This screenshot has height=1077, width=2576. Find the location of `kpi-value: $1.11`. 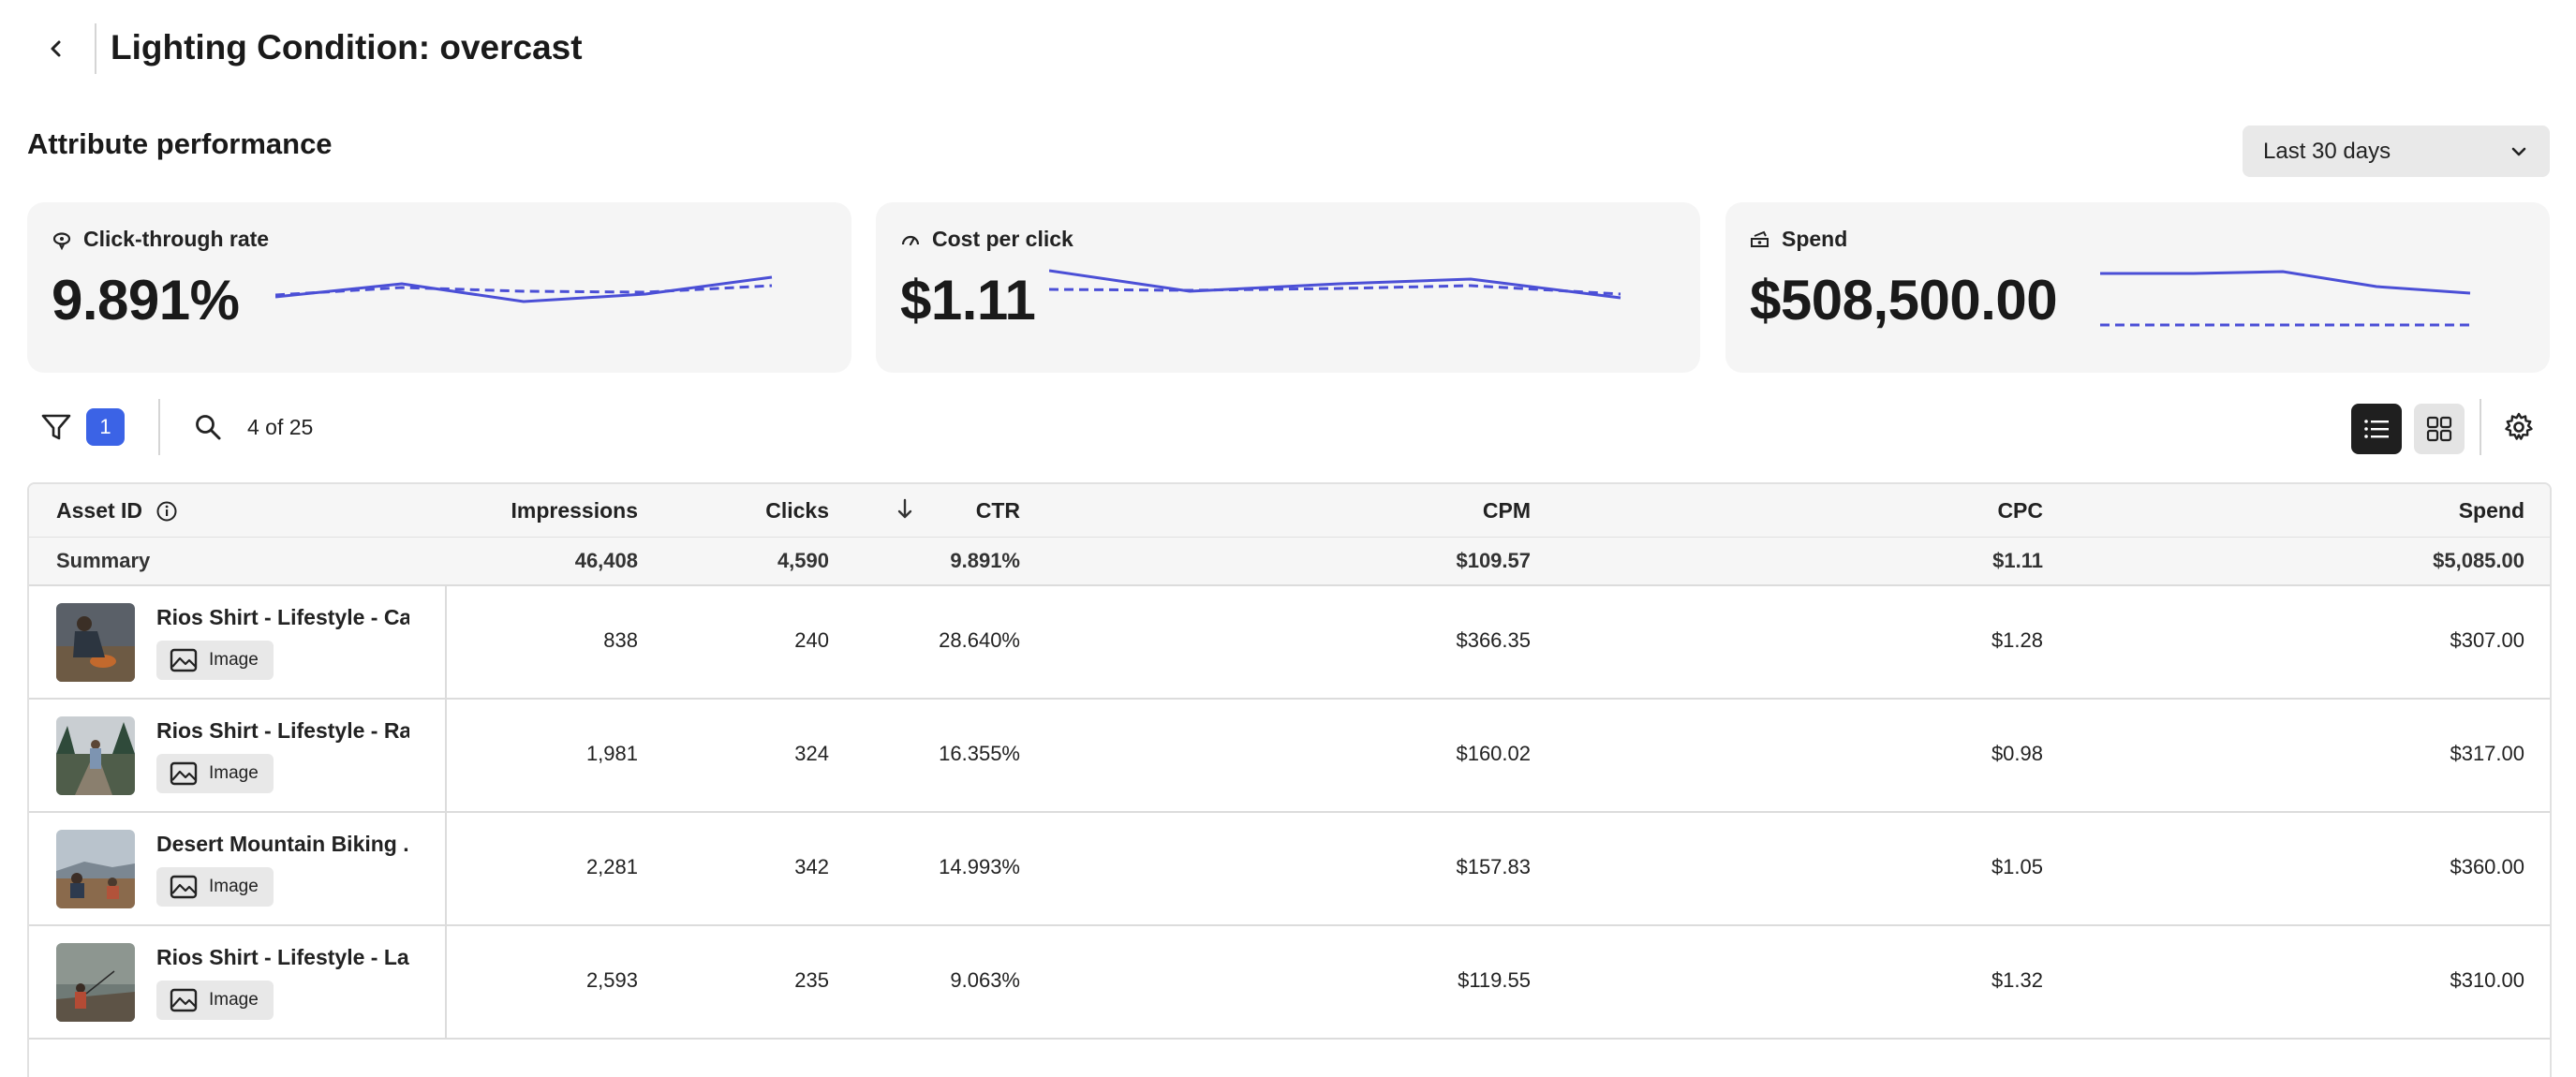

kpi-value: $1.11 is located at coordinates (968, 301).